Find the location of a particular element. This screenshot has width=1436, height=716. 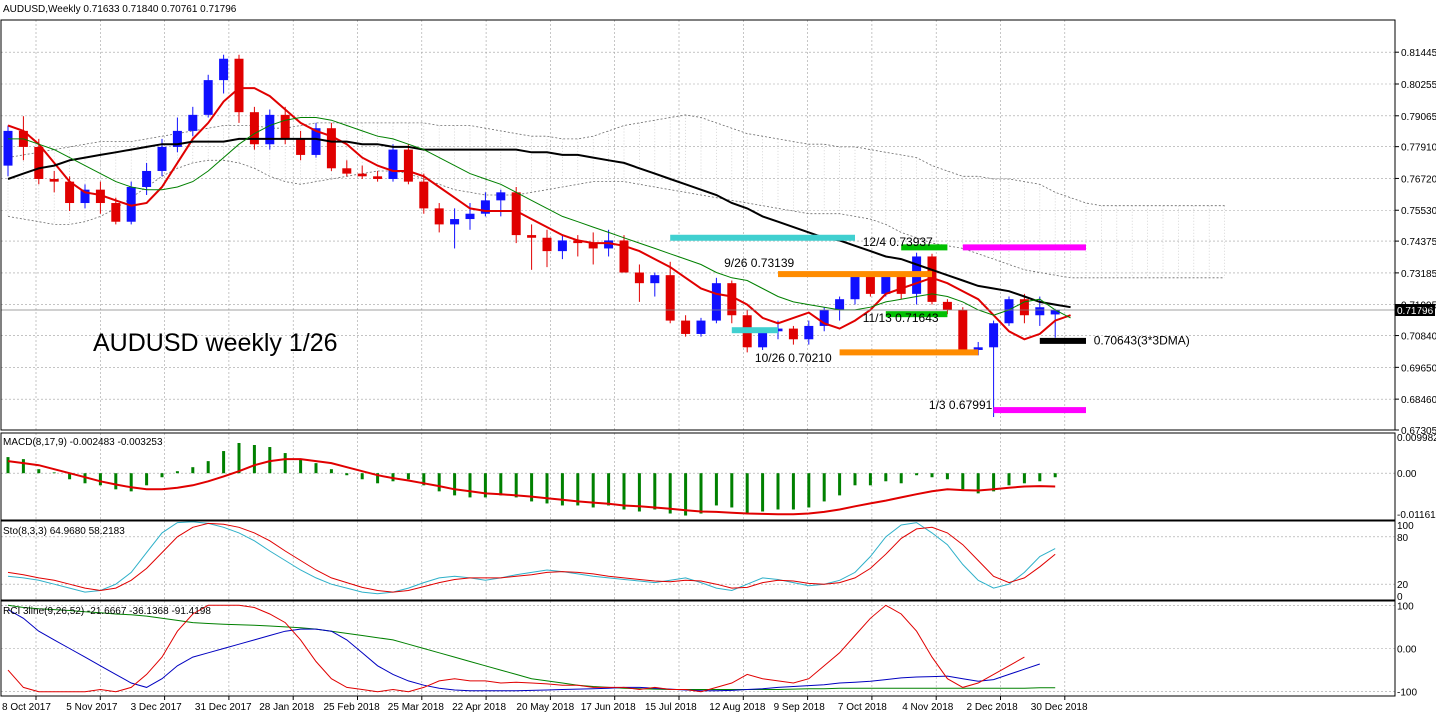

time-tick-label: 3 Dec 2017 is located at coordinates (157, 707).